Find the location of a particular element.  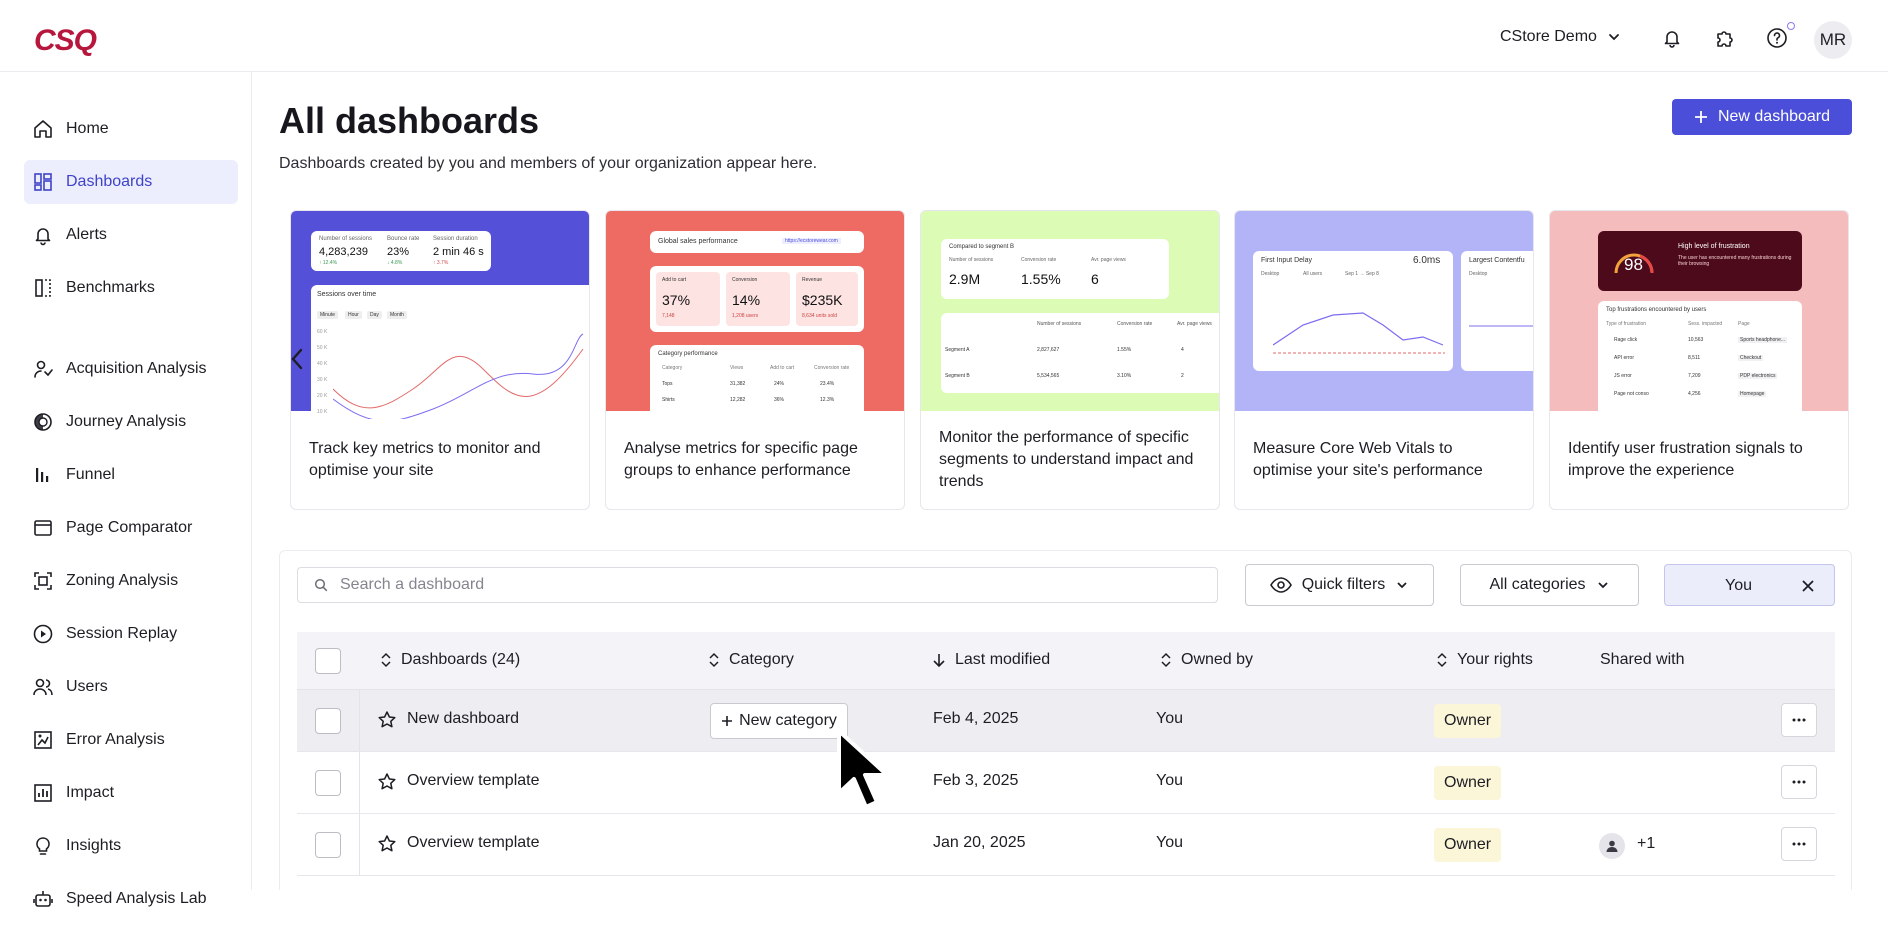

column-header-label: Your rights is located at coordinates (1495, 659).